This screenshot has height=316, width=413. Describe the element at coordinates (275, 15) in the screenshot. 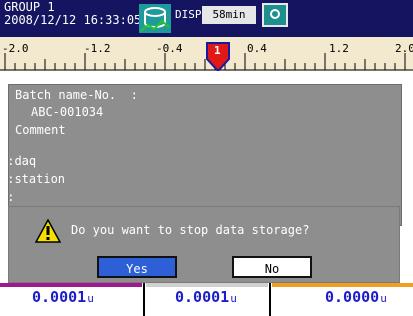

I see `snapshot-icon` at that location.